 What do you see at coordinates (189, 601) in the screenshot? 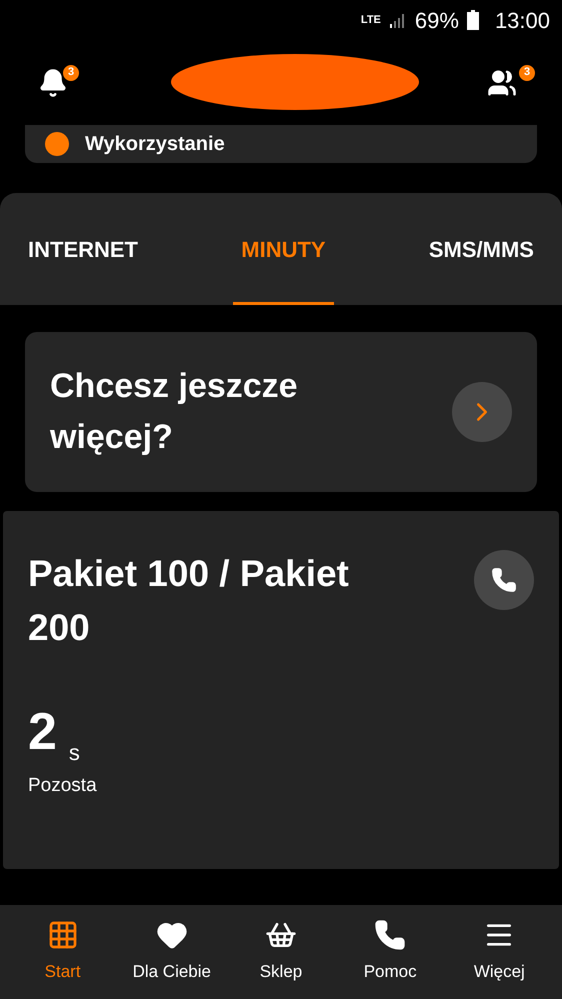
I see `package-title: Pakiet 100 / Pakiet 200` at bounding box center [189, 601].